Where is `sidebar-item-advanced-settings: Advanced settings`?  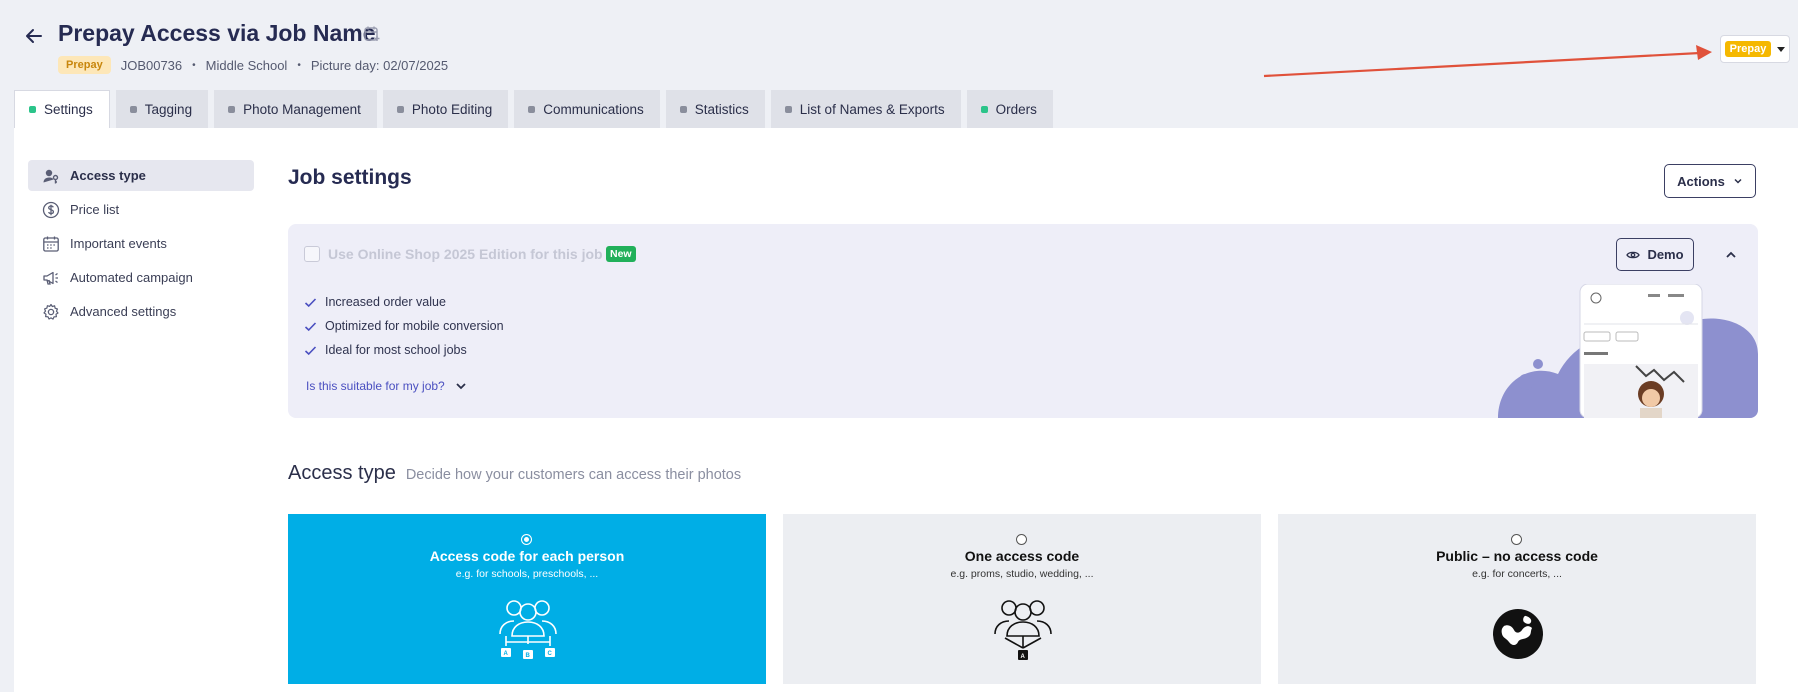 sidebar-item-advanced-settings: Advanced settings is located at coordinates (141, 311).